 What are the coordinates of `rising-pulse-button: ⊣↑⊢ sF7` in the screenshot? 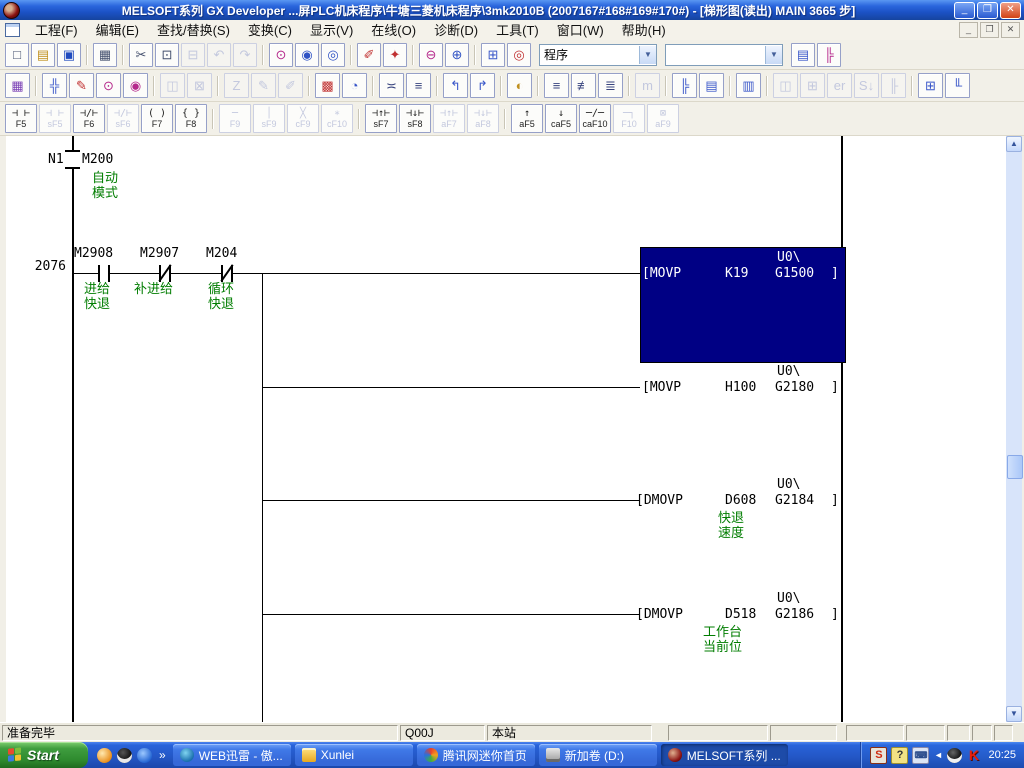 It's located at (381, 118).